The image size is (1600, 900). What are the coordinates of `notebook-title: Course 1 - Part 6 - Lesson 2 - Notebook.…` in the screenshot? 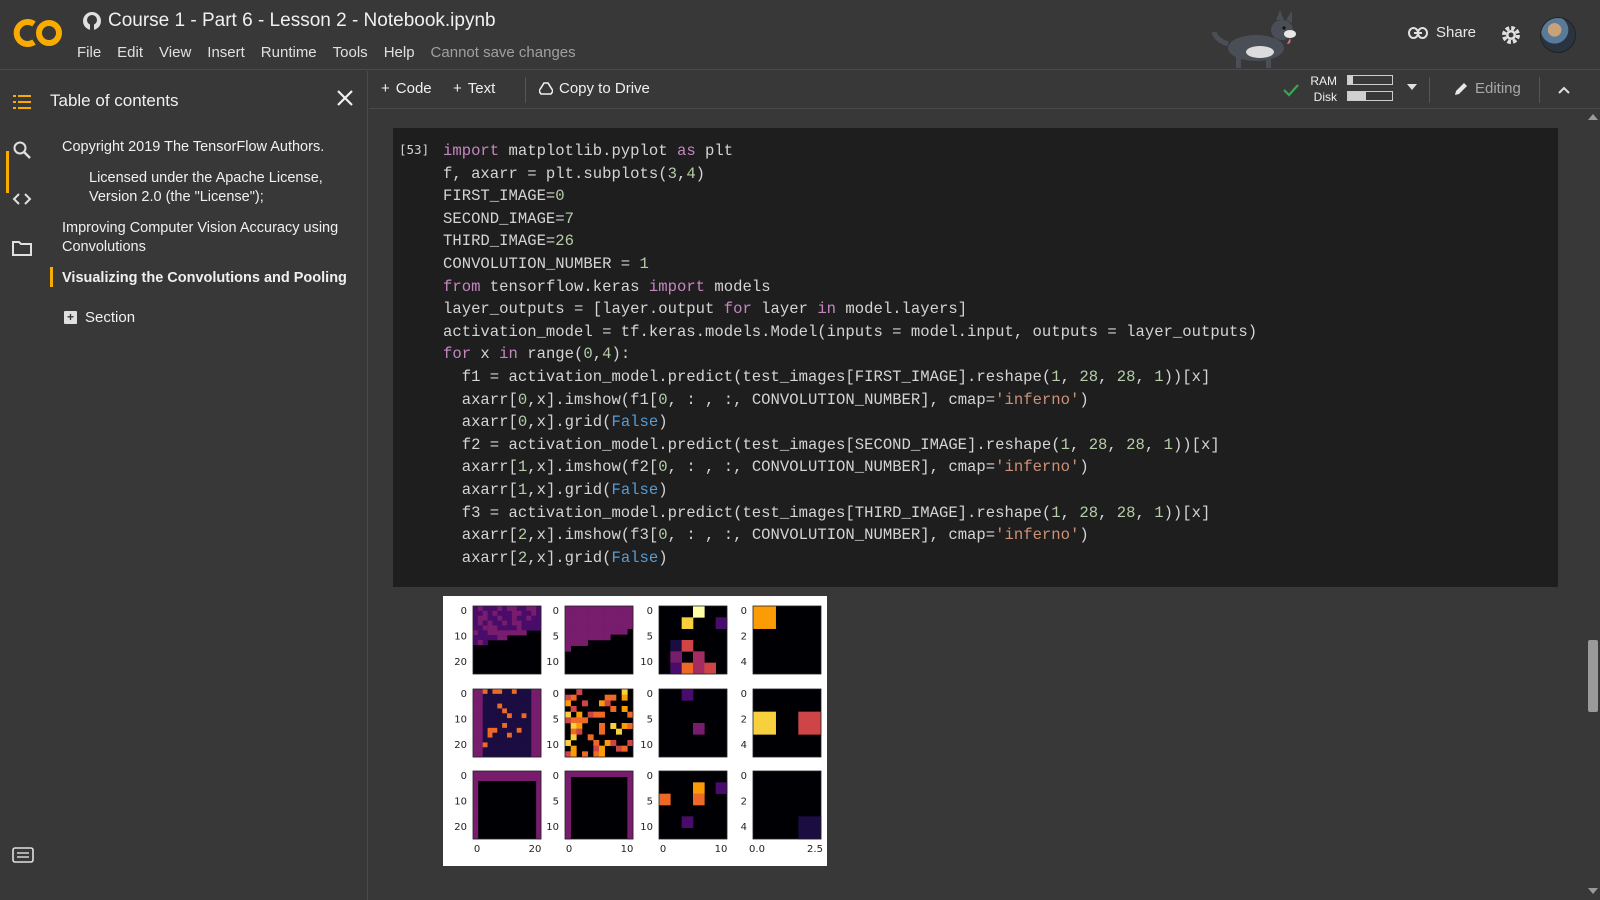 It's located at (302, 21).